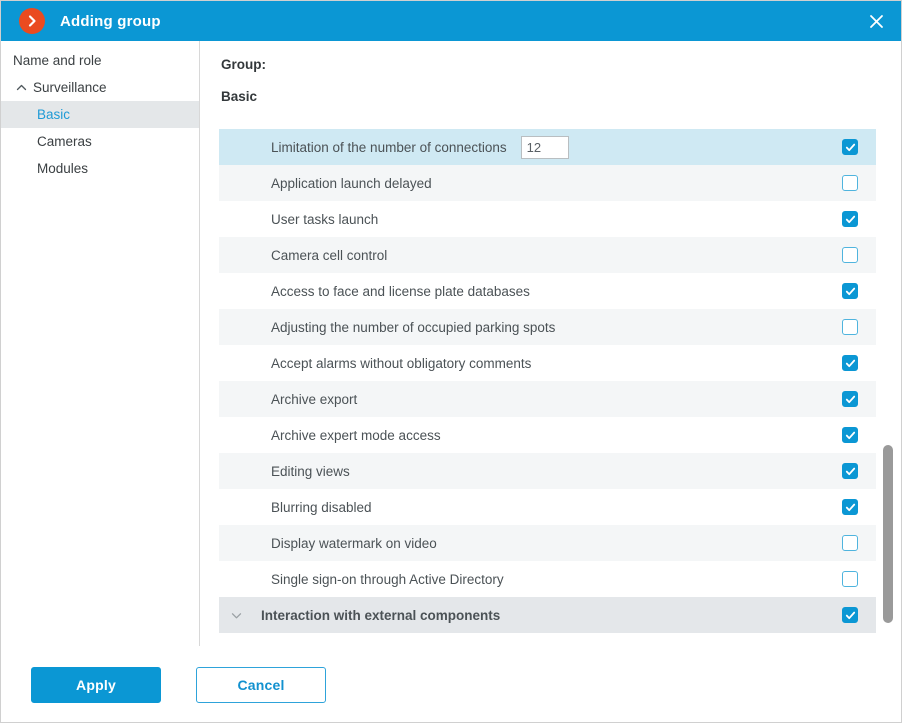 The image size is (902, 723). I want to click on close-icon, so click(876, 21).